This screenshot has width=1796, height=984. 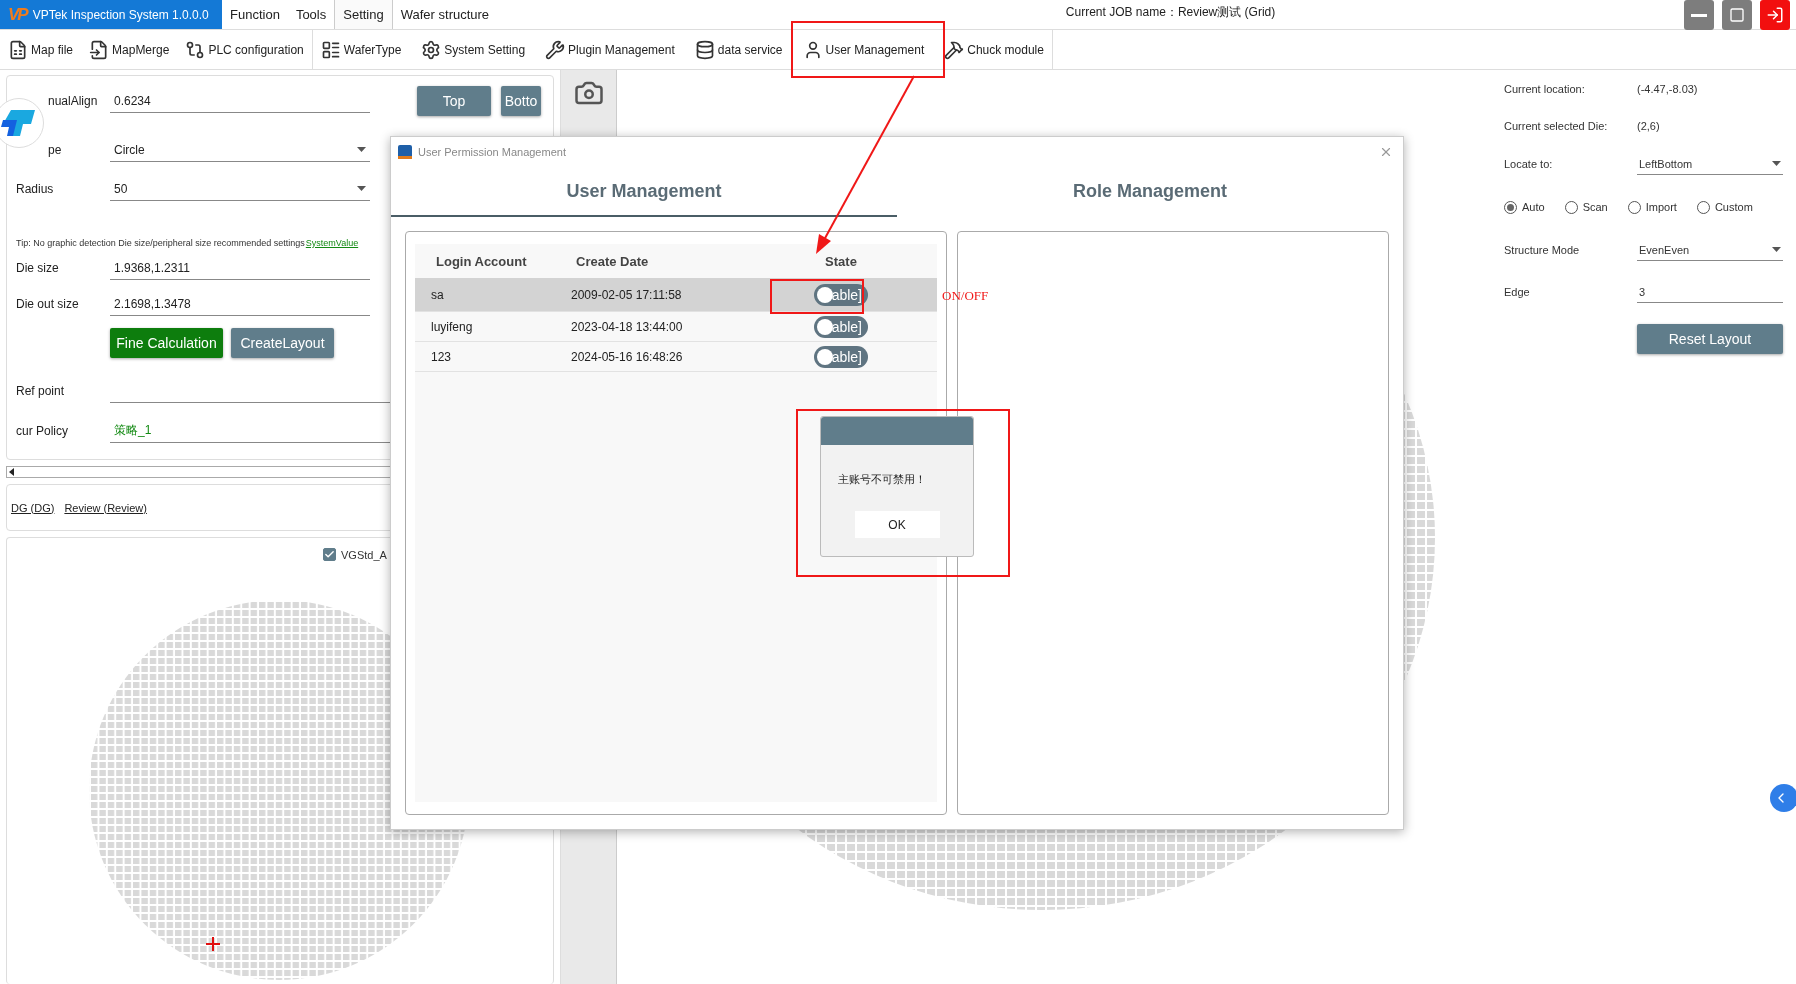 I want to click on info-label: Structure Mode, so click(x=1542, y=250).